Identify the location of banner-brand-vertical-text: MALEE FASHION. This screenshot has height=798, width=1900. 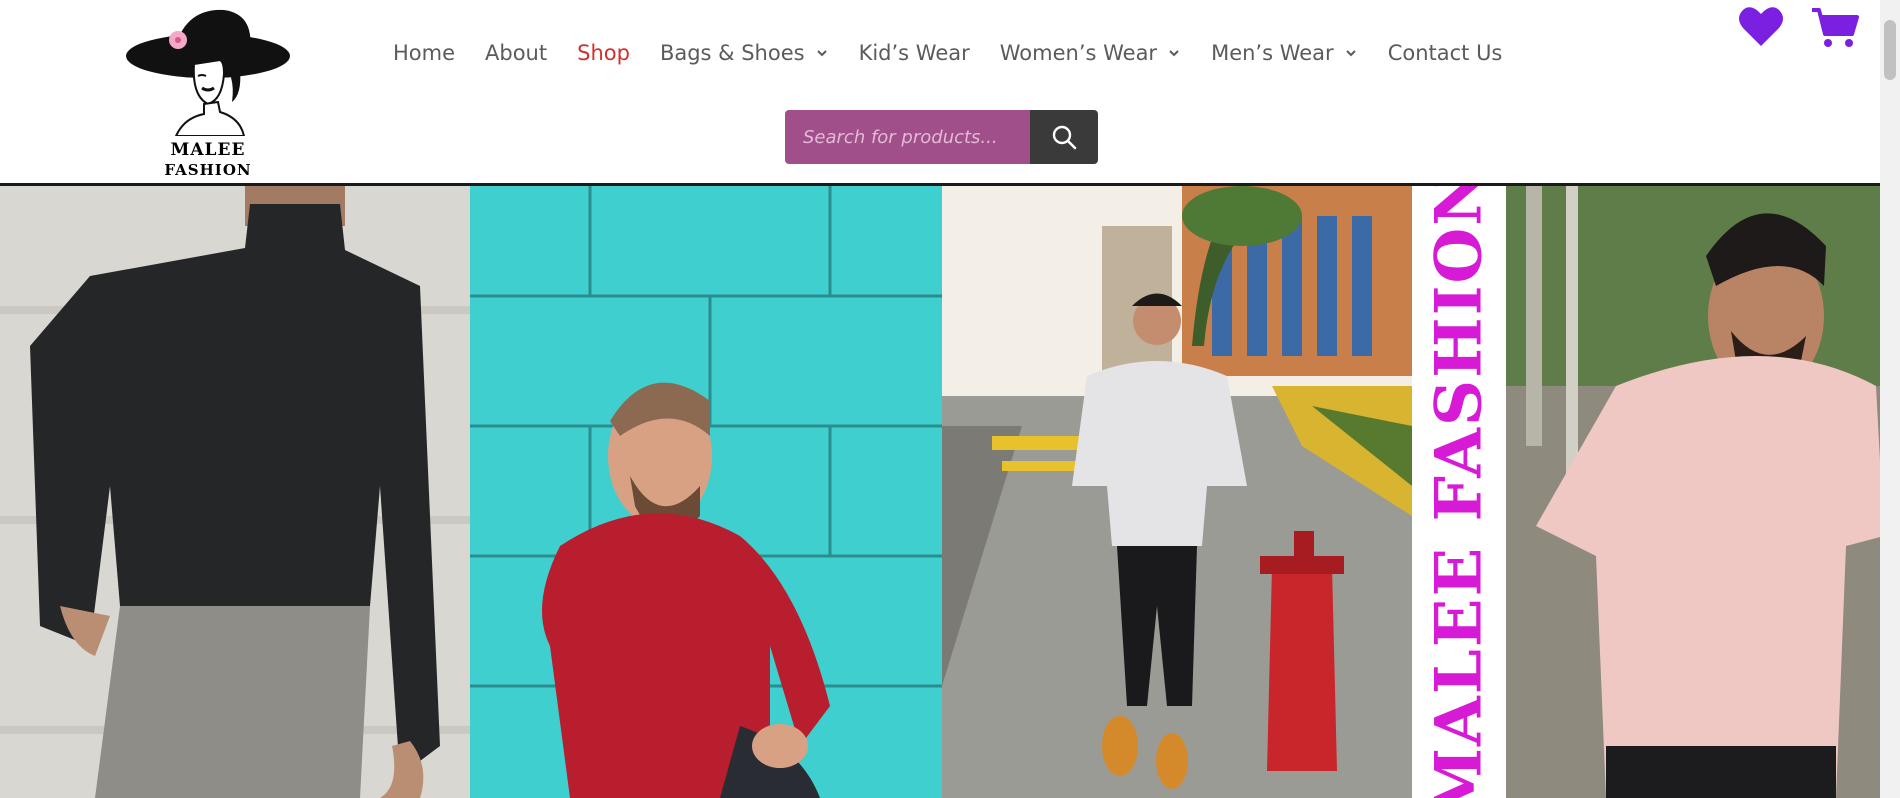
(1459, 492).